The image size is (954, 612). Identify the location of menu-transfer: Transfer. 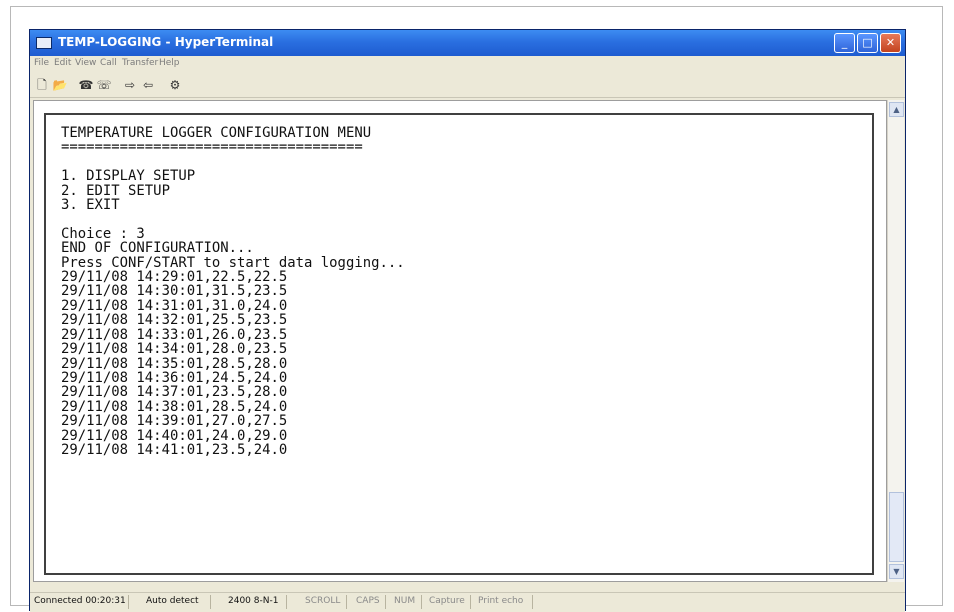
(140, 63).